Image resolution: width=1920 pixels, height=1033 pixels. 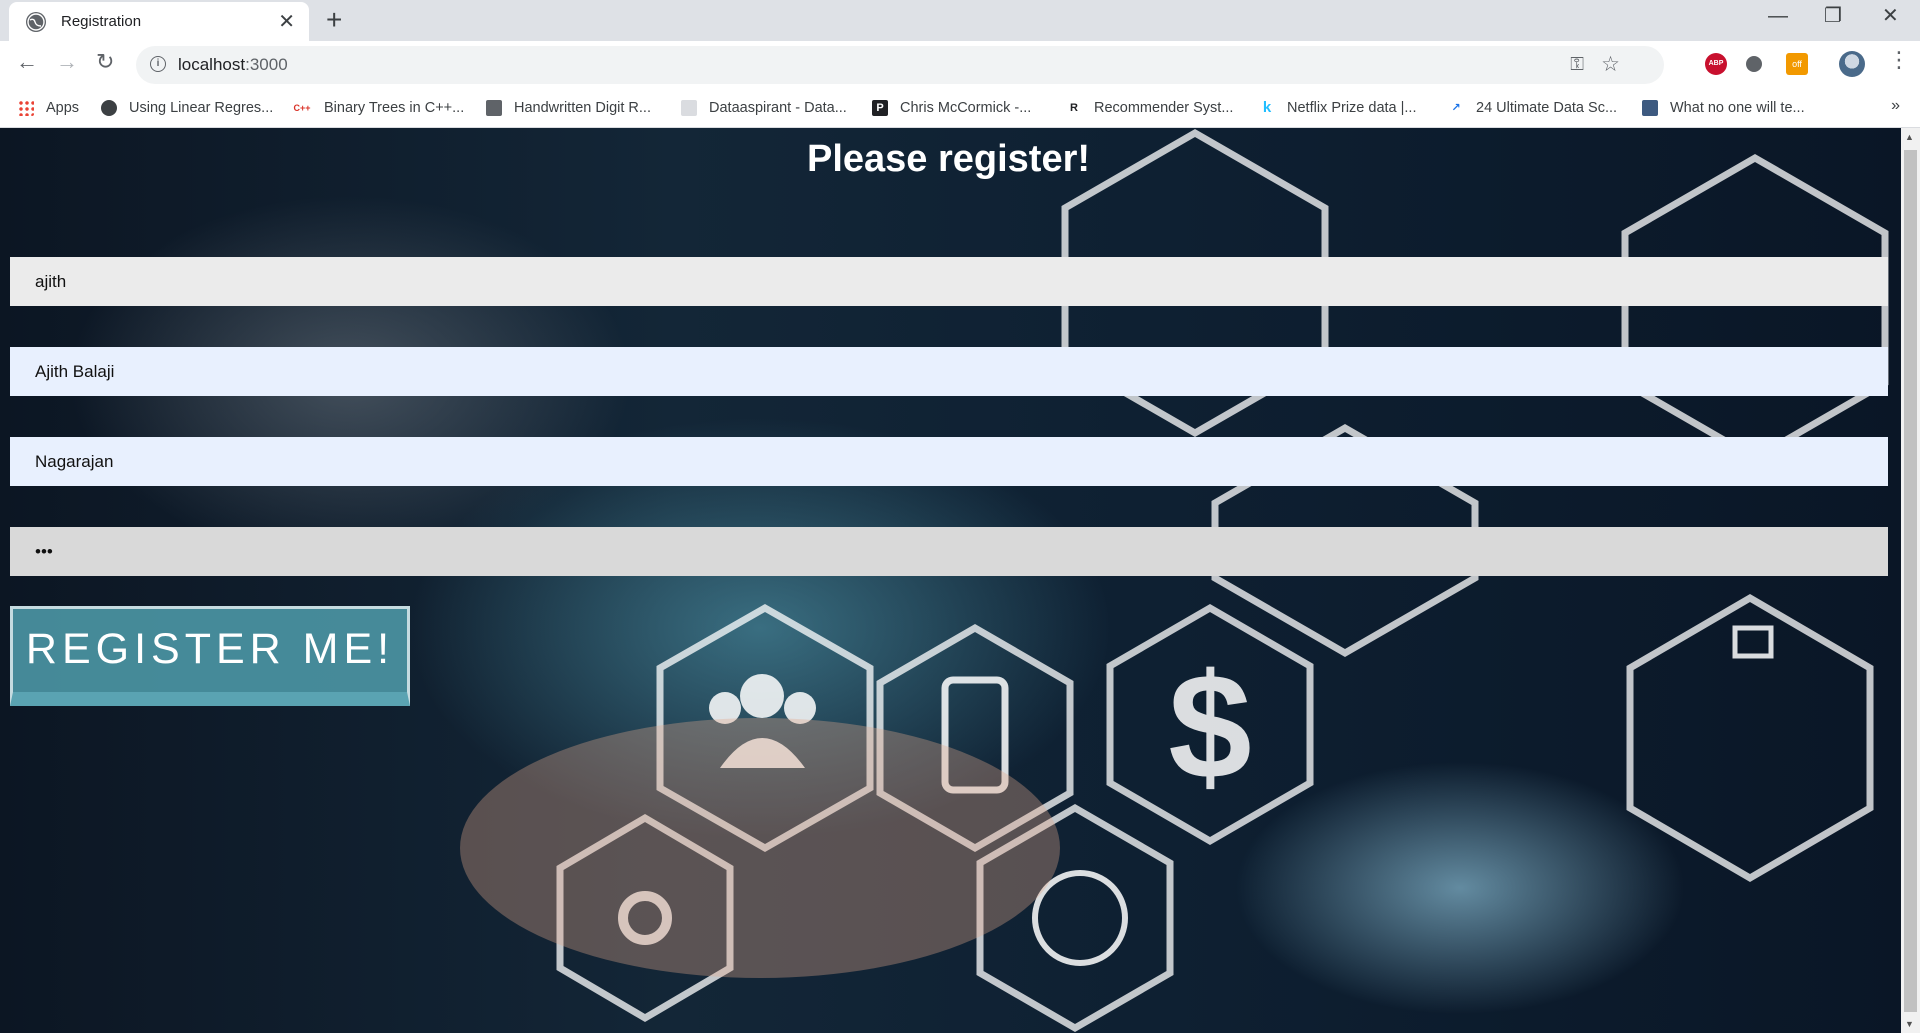 What do you see at coordinates (1909, 1024) in the screenshot?
I see `scroll-down-icon: ▼` at bounding box center [1909, 1024].